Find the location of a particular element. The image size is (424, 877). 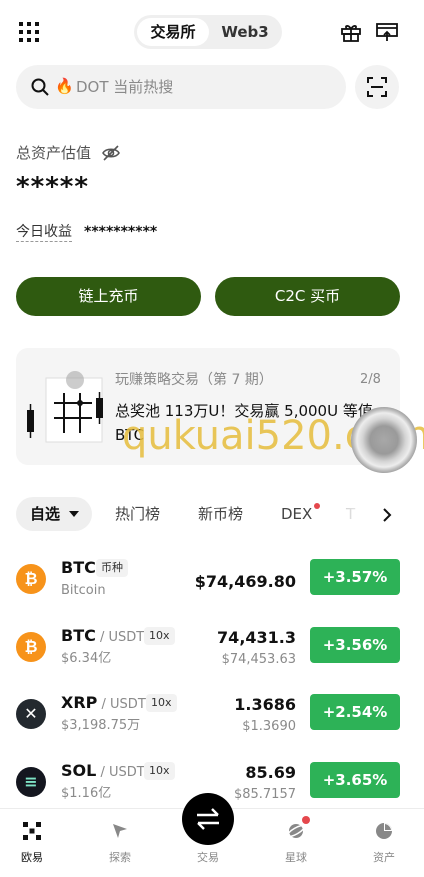

row-change-badge: +2.54% is located at coordinates (355, 712).